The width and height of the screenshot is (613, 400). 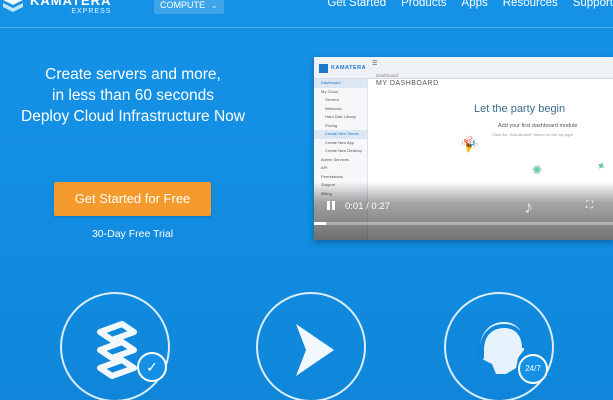 What do you see at coordinates (117, 350) in the screenshot?
I see `stack-icon` at bounding box center [117, 350].